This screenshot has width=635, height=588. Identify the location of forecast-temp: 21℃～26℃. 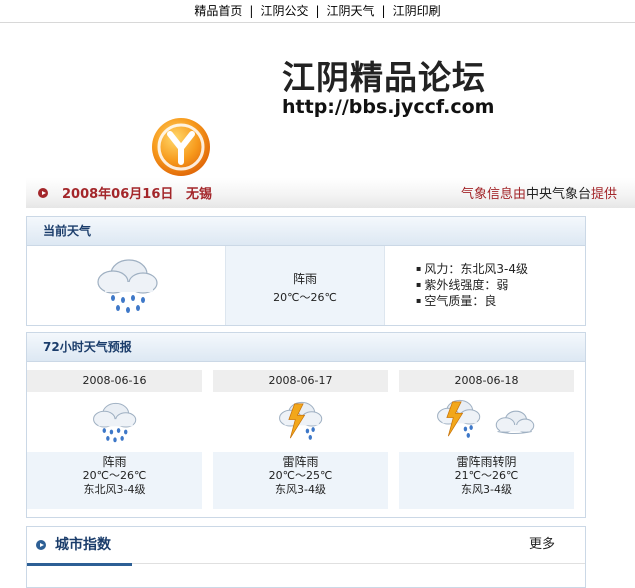
(486, 475).